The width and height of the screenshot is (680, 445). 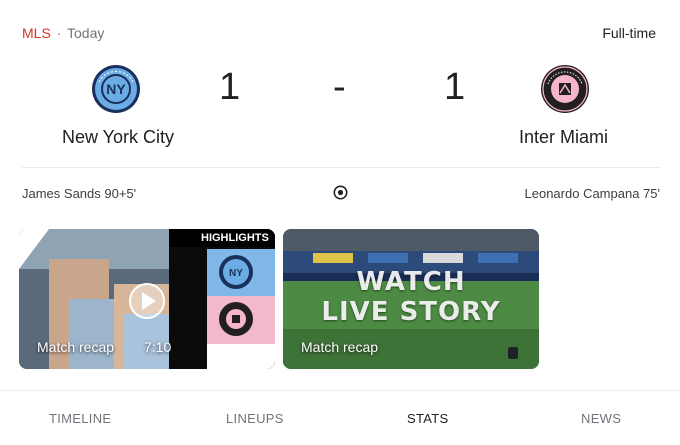 I want to click on video-duration: 7:10, so click(x=158, y=347).